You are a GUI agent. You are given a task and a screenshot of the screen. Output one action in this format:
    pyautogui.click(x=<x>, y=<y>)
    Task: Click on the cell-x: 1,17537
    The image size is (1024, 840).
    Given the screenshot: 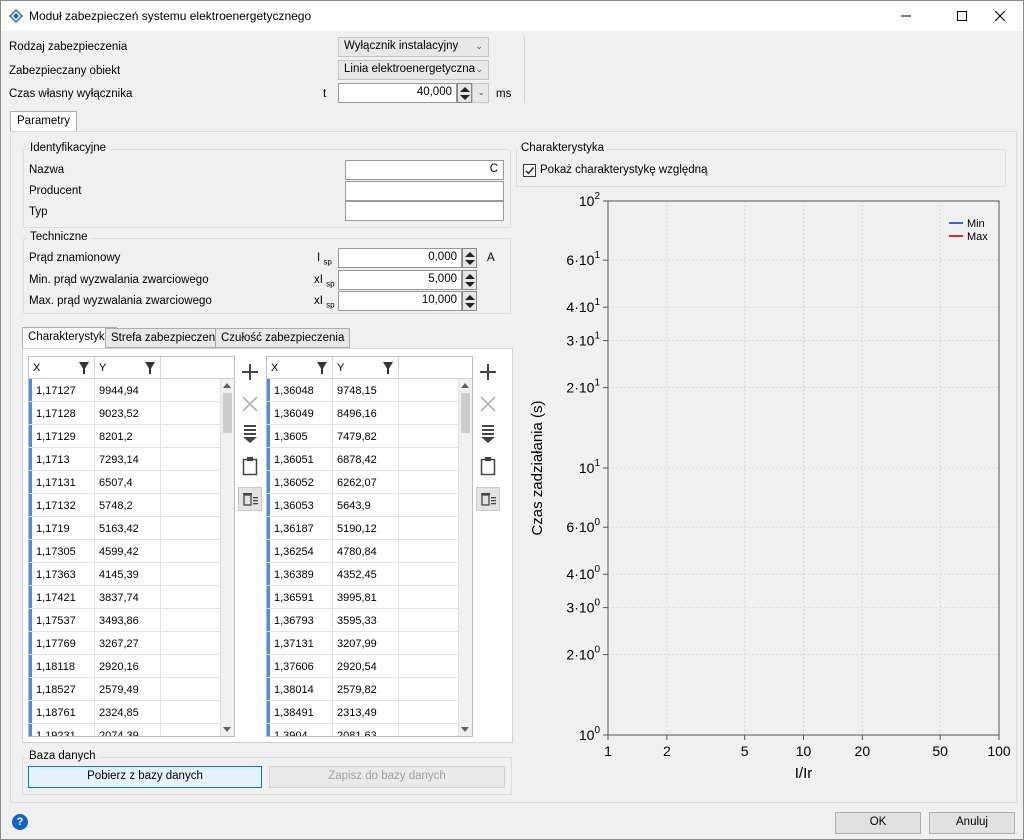 What is the action you would take?
    pyautogui.click(x=63, y=620)
    